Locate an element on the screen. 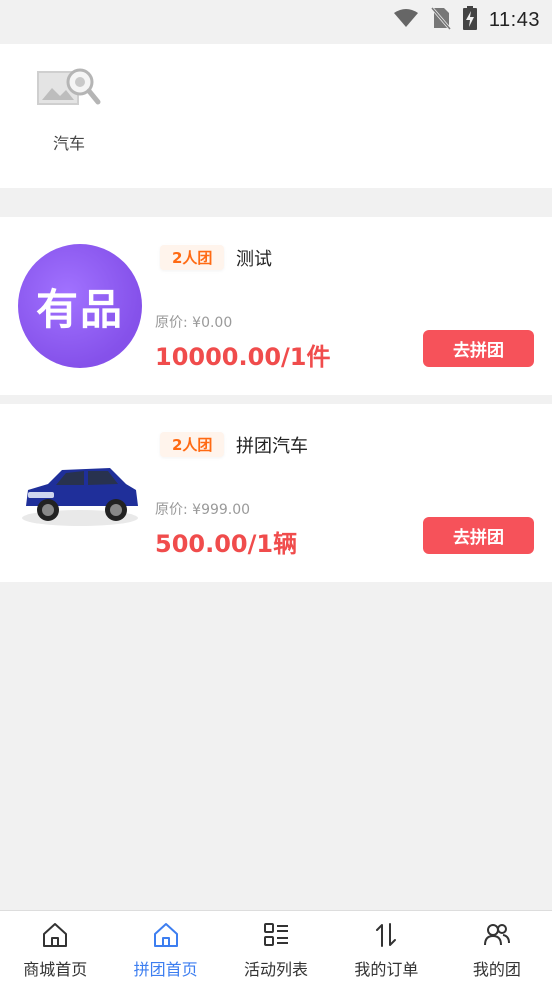 This screenshot has width=552, height=983. status-icons: 11:43 is located at coordinates (466, 20).